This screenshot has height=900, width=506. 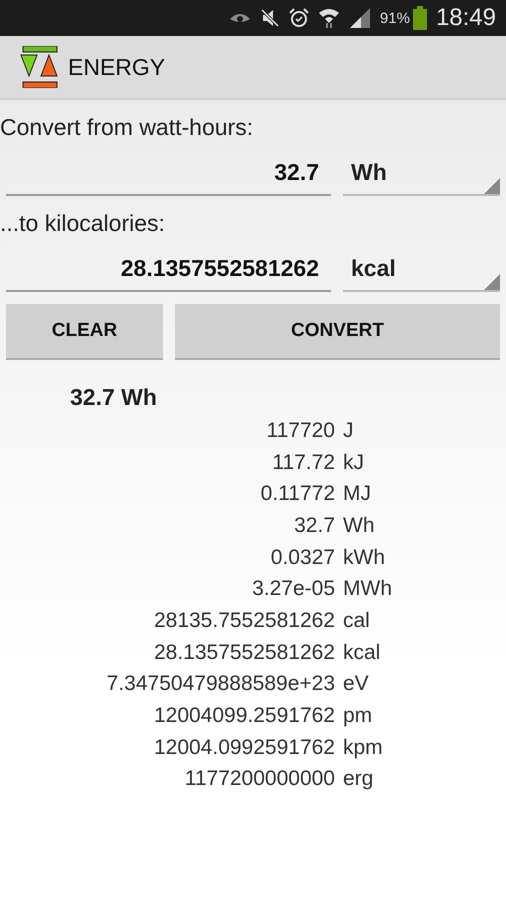 What do you see at coordinates (239, 18) in the screenshot?
I see `eye-icon` at bounding box center [239, 18].